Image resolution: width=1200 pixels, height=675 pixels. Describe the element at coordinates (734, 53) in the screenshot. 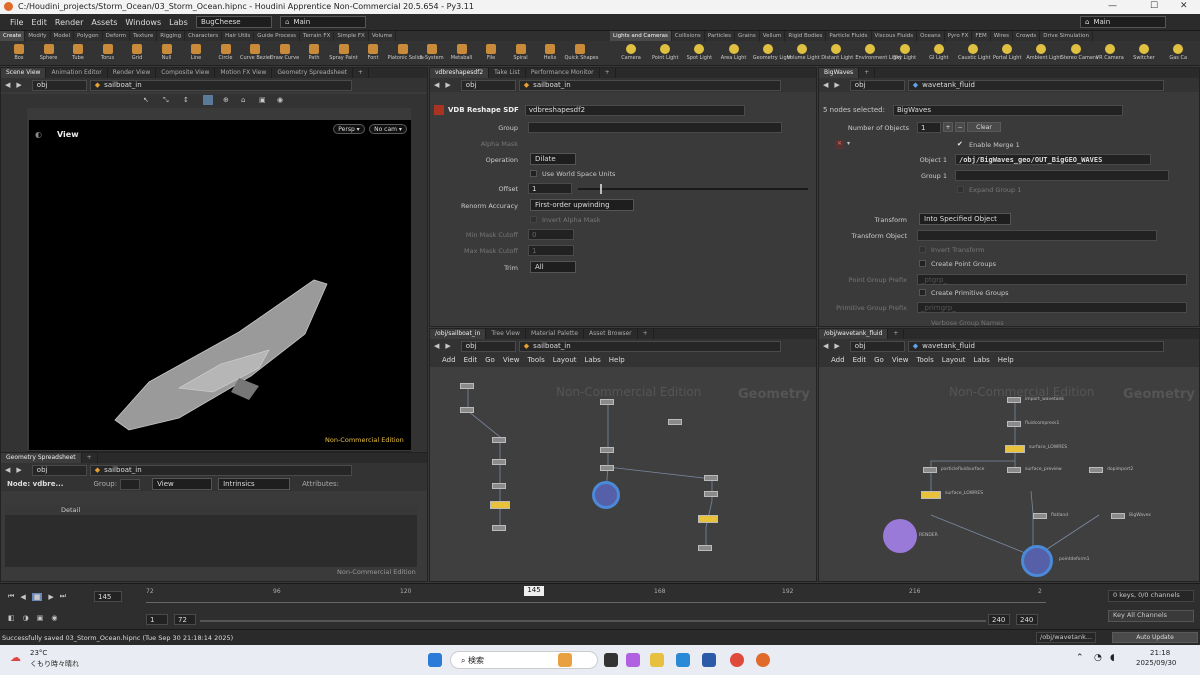

I see `shelf-tool: Area Light` at that location.